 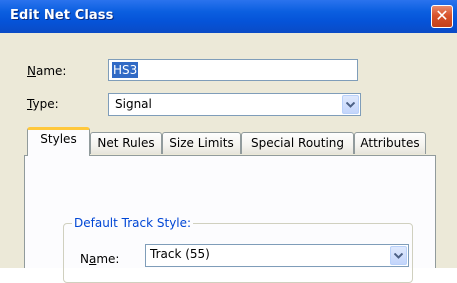 What do you see at coordinates (234, 104) in the screenshot?
I see `type-select: Signal` at bounding box center [234, 104].